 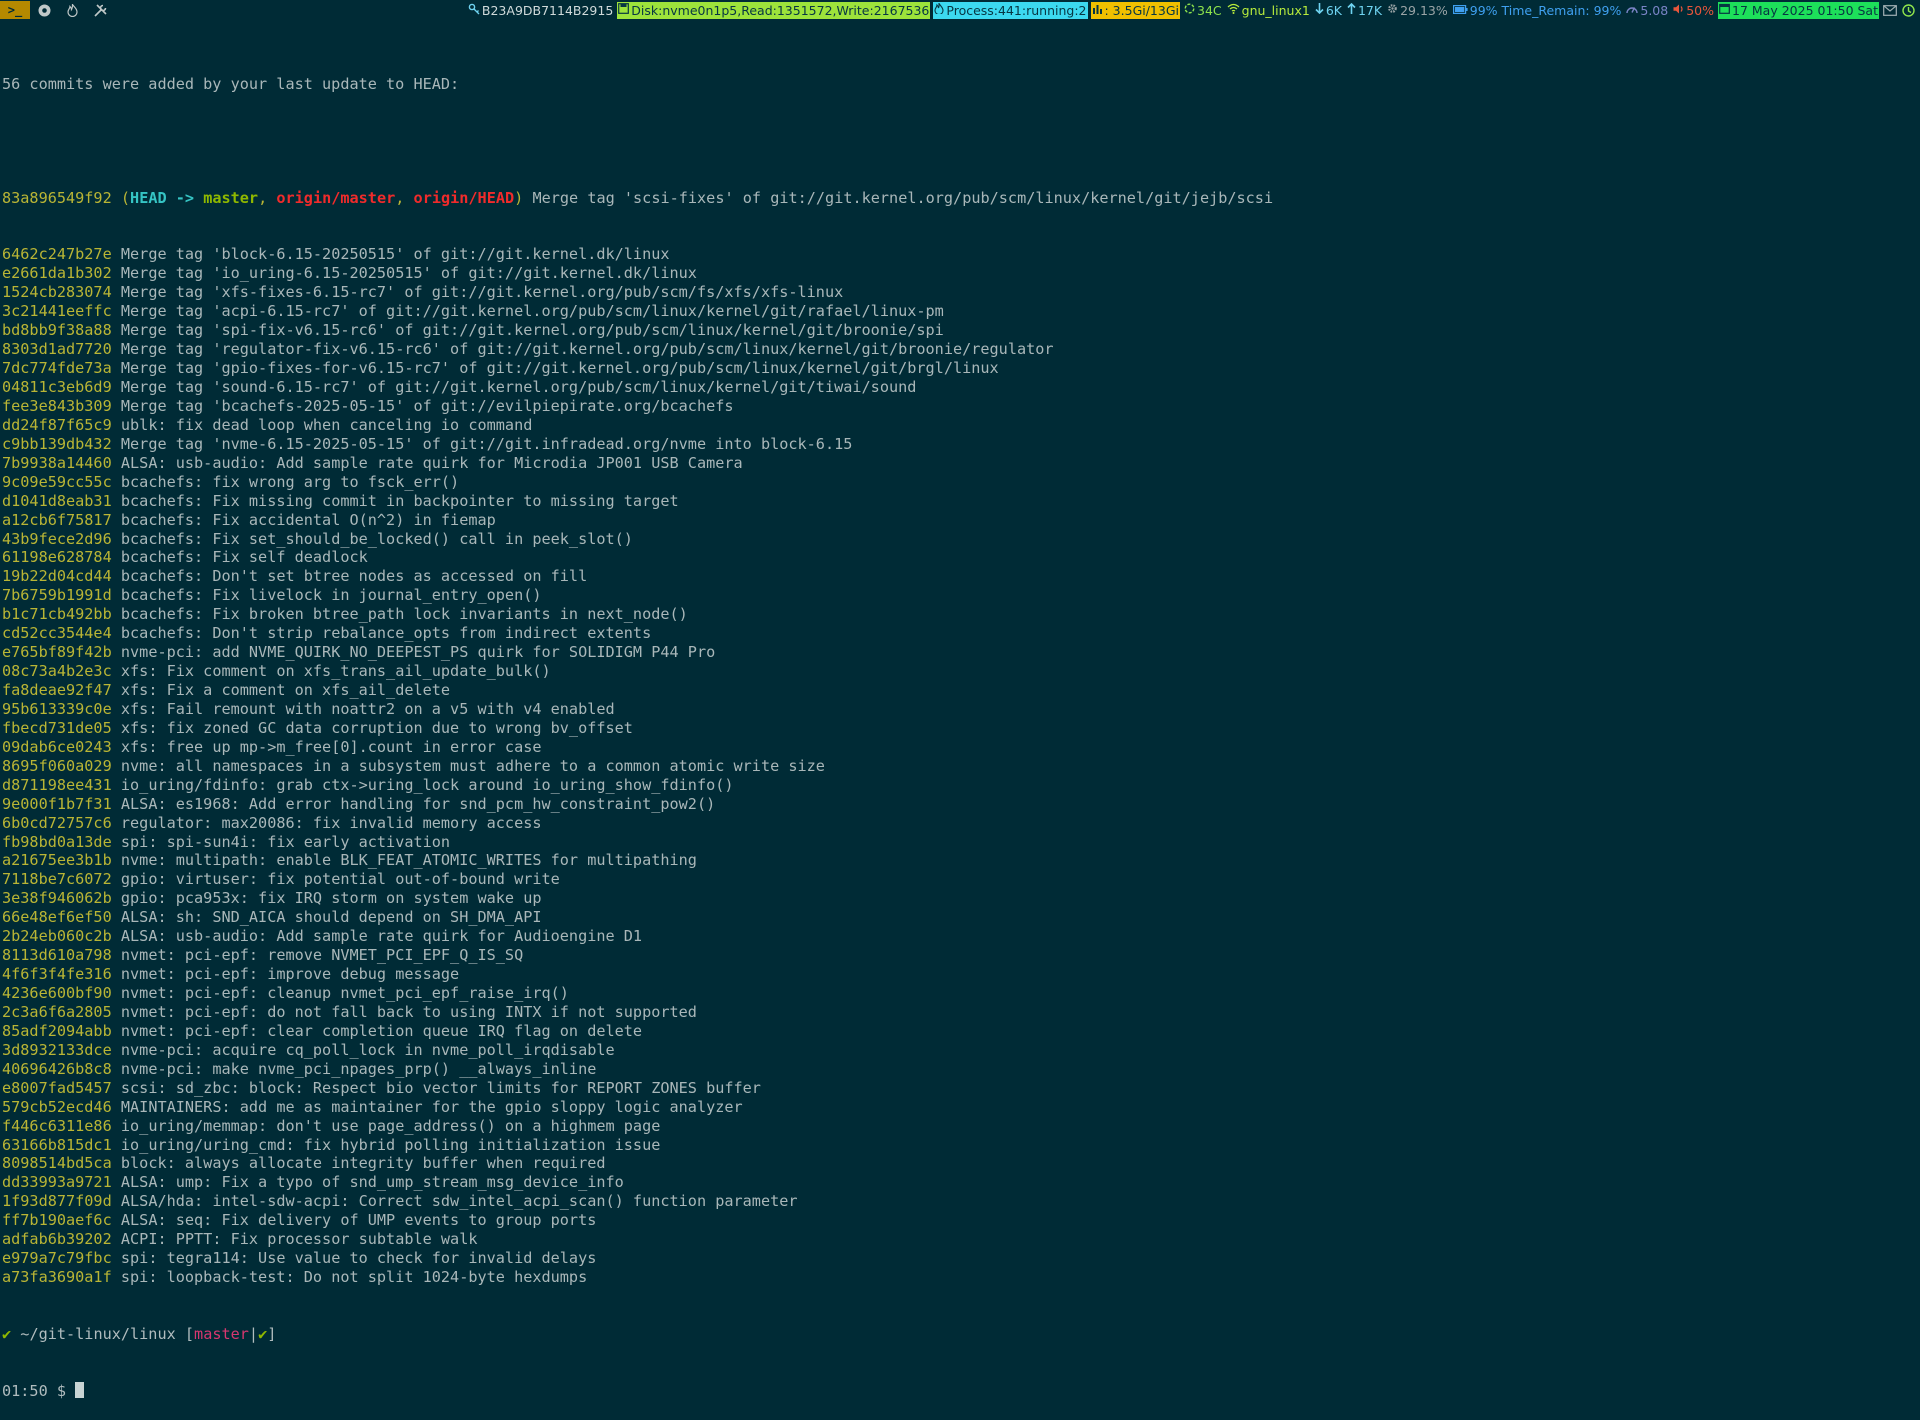 I want to click on commit-hash: 1f93d877f09d, so click(x=57, y=1201).